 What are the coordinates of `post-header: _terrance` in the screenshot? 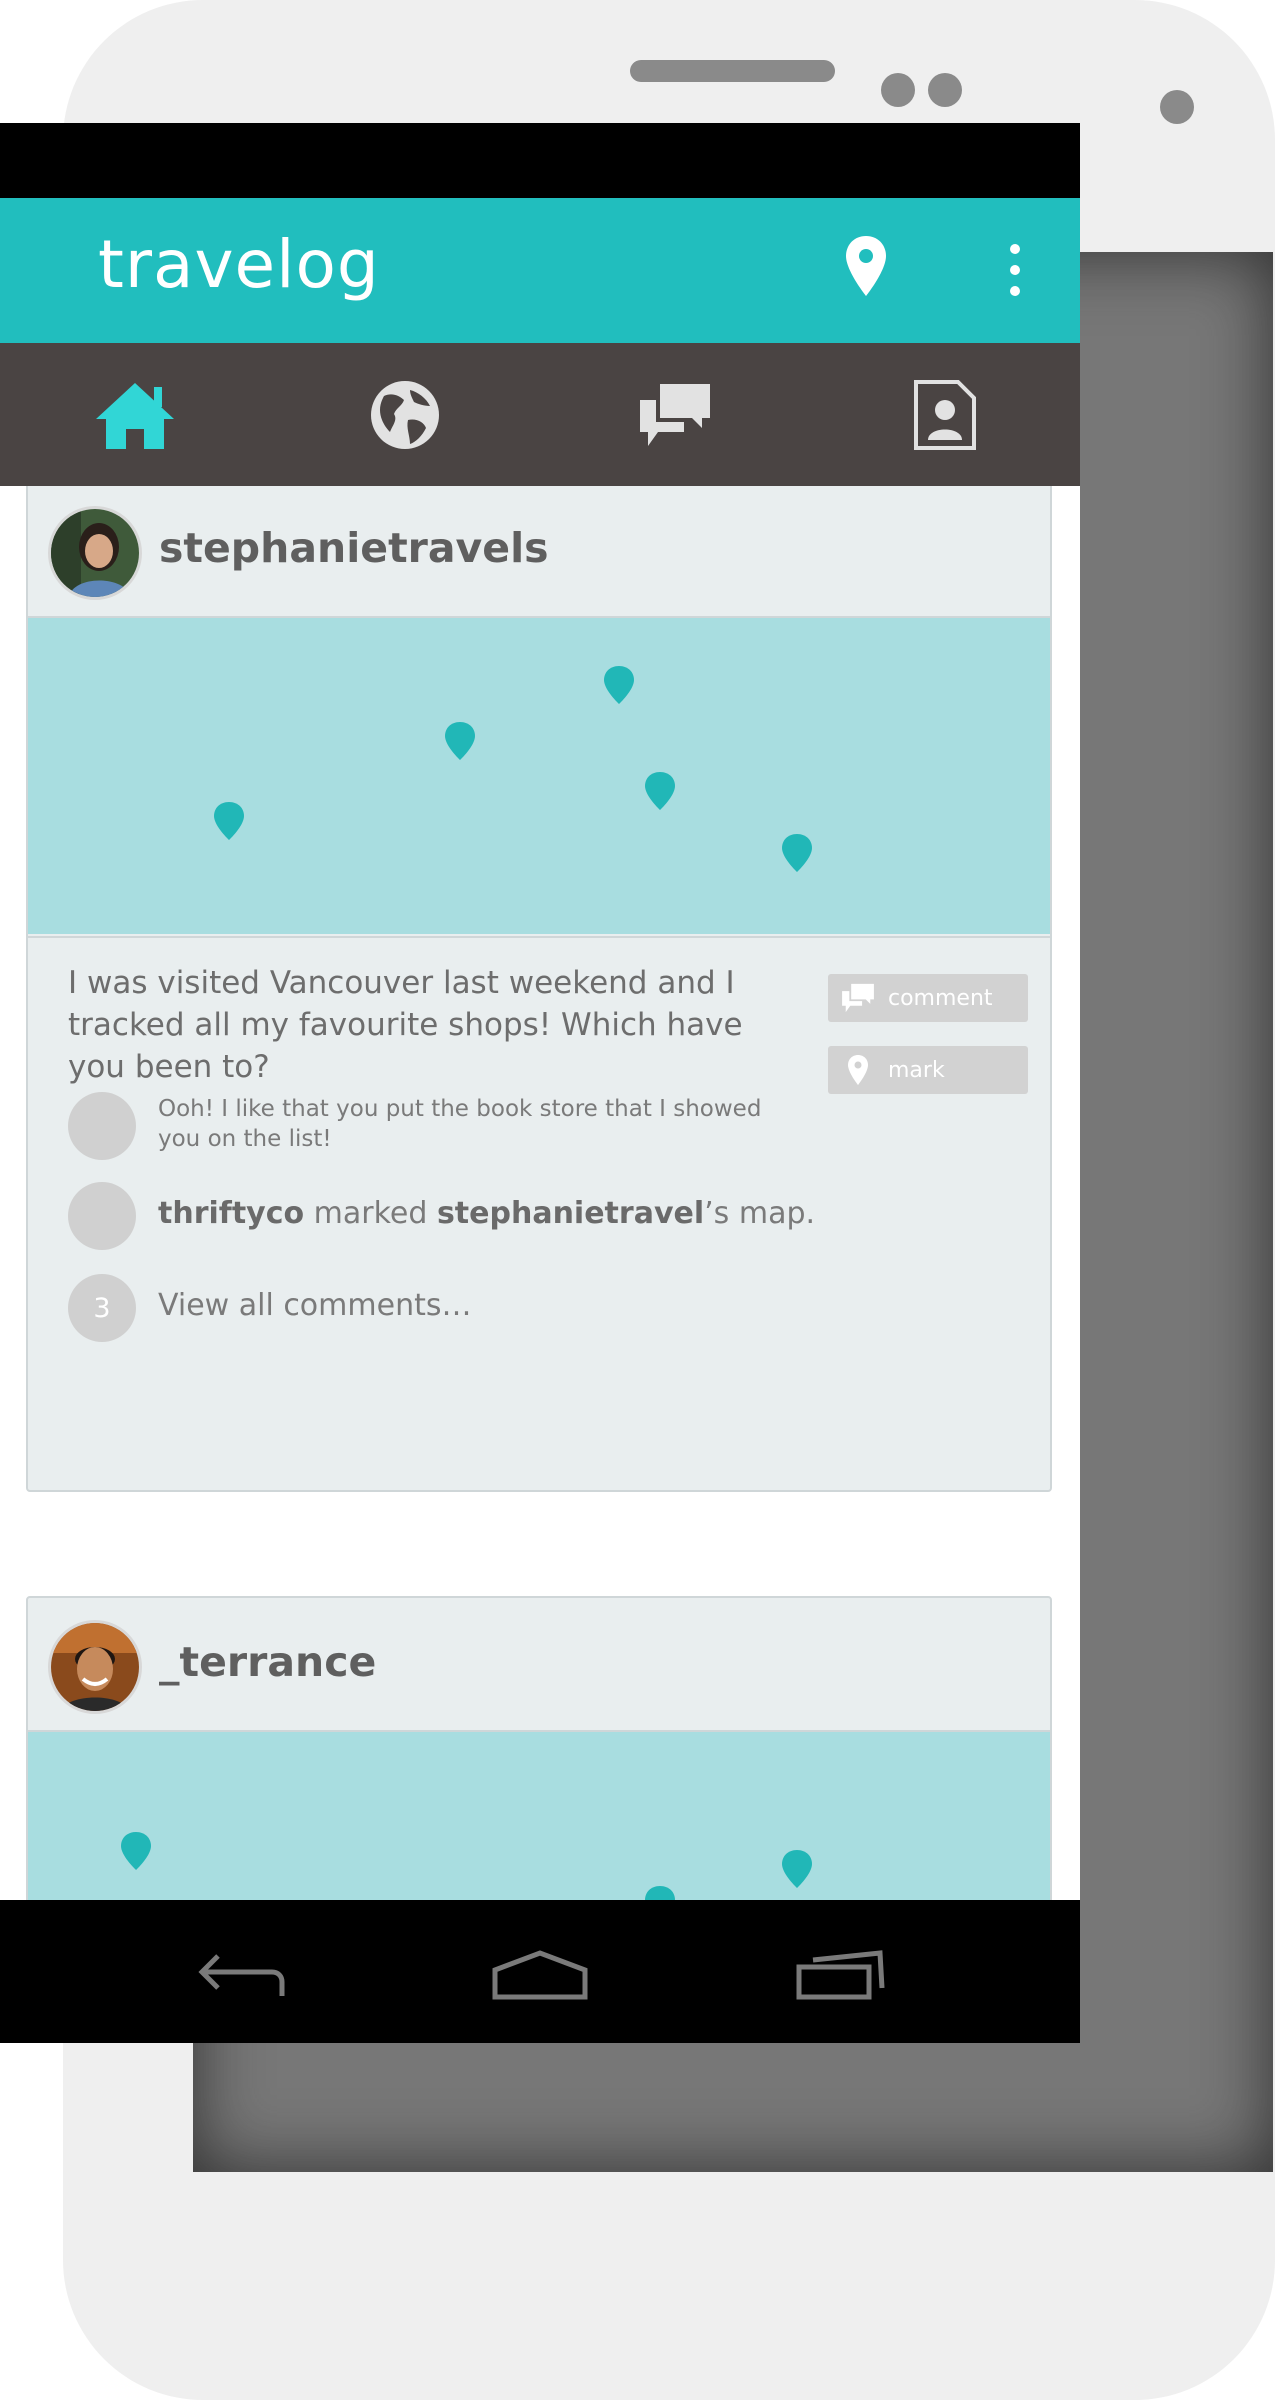 It's located at (539, 1665).